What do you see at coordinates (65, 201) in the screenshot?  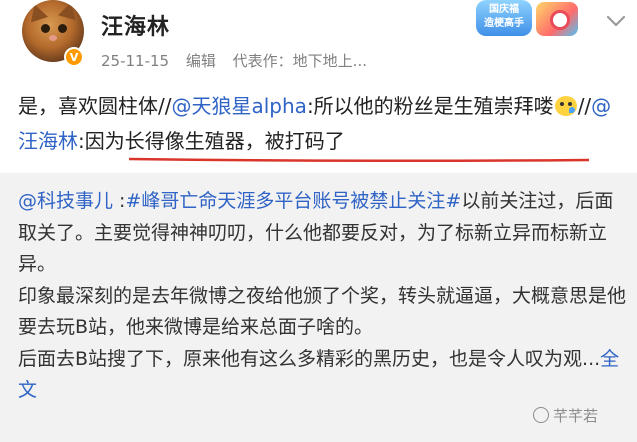 I see `mention-kejishier: @科技事儿` at bounding box center [65, 201].